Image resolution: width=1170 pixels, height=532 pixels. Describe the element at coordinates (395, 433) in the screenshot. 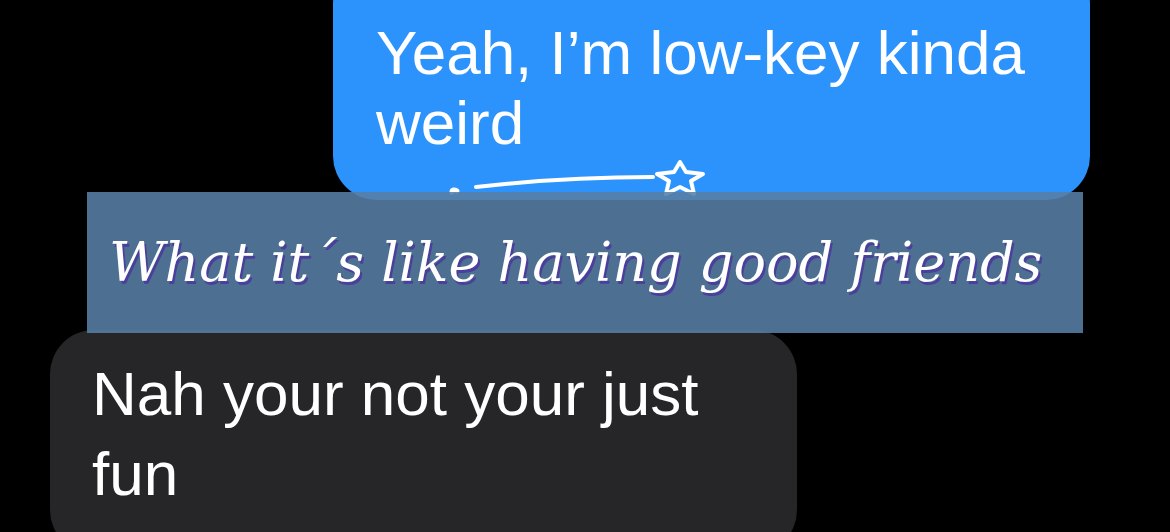

I see `message-text: Nah your not your just fun` at that location.